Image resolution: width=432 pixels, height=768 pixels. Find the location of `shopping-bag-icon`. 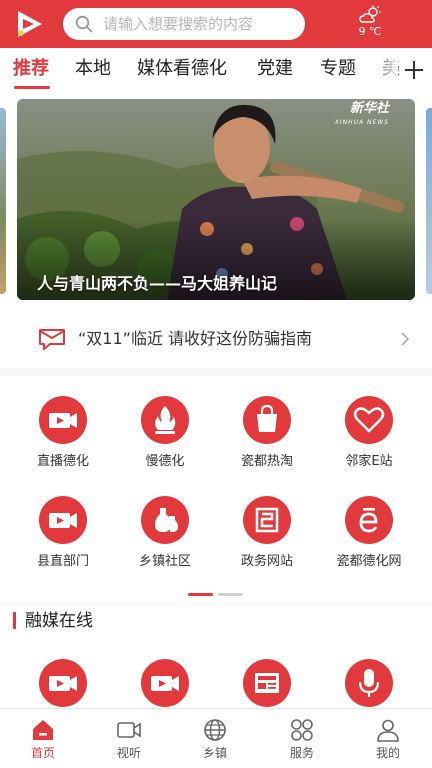

shopping-bag-icon is located at coordinates (267, 420).